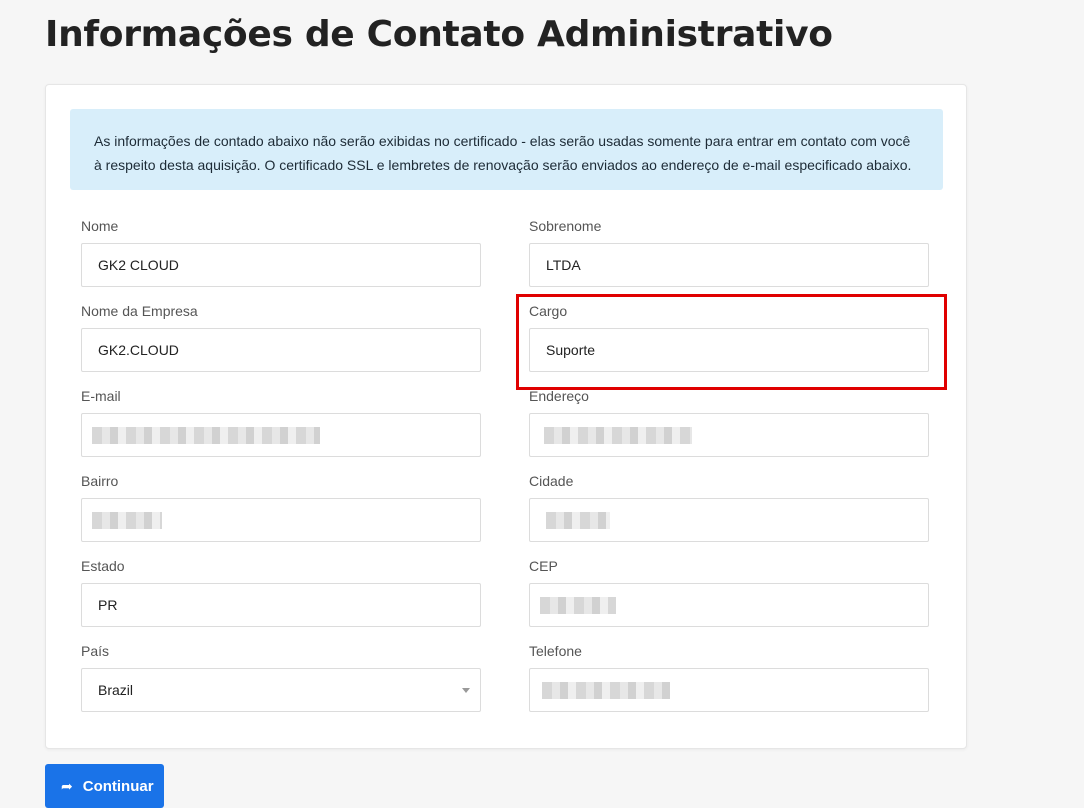  I want to click on empresa-value: GK2.CLOUD, so click(138, 350).